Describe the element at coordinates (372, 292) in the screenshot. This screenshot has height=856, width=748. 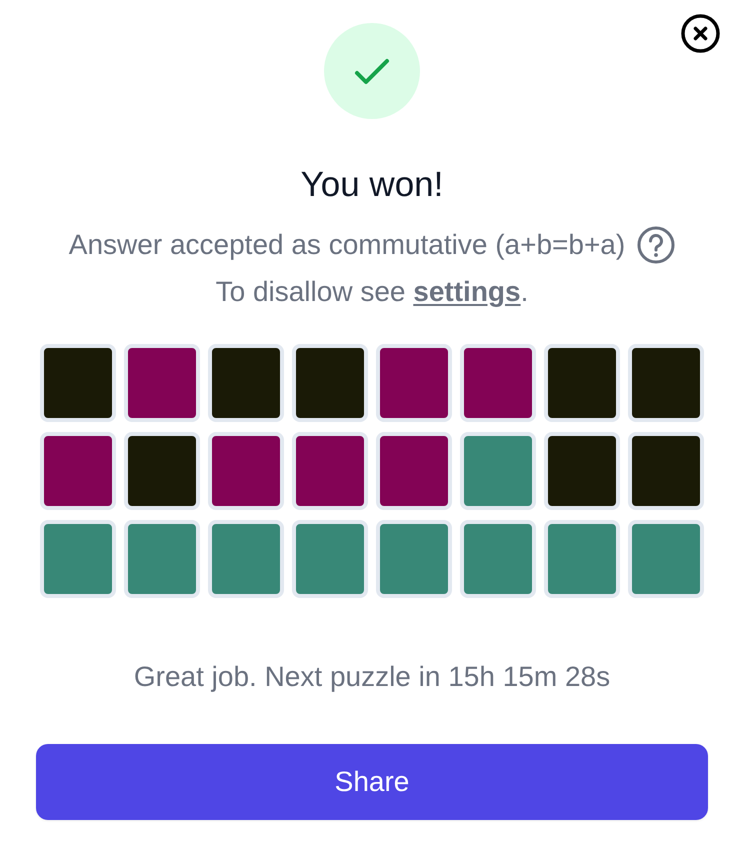
I see `settings-hint: To disallow see settings.` at that location.